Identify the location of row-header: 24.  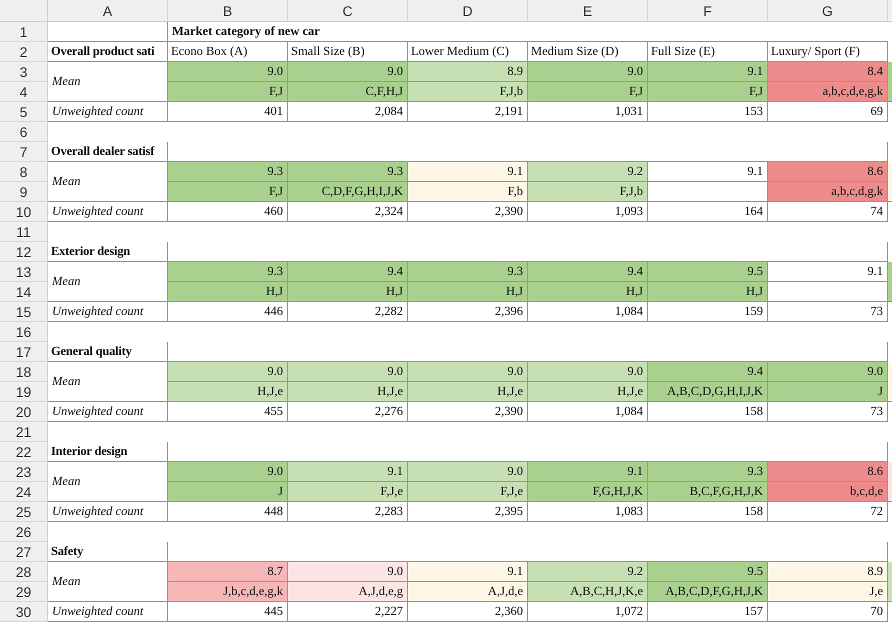
(24, 492).